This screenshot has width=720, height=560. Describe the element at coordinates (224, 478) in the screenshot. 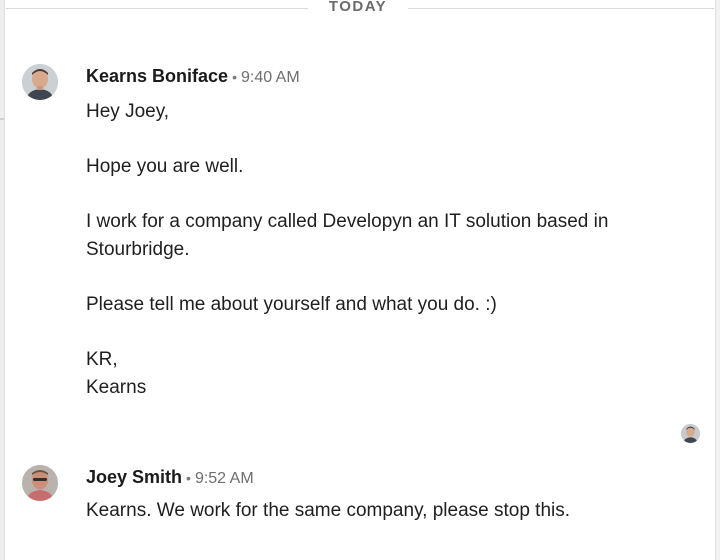

I see `message-timestamp: 9:52 AM` at that location.